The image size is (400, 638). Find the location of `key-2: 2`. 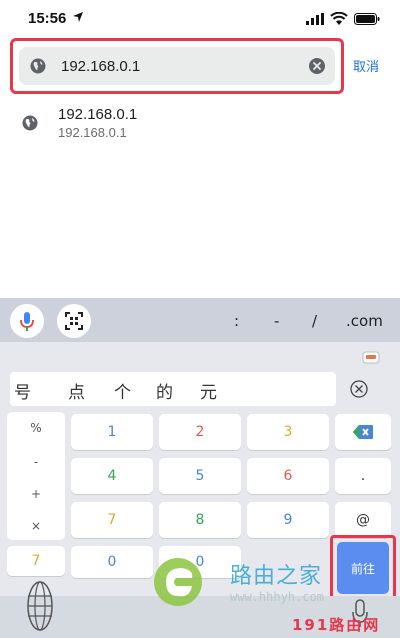

key-2: 2 is located at coordinates (200, 432).